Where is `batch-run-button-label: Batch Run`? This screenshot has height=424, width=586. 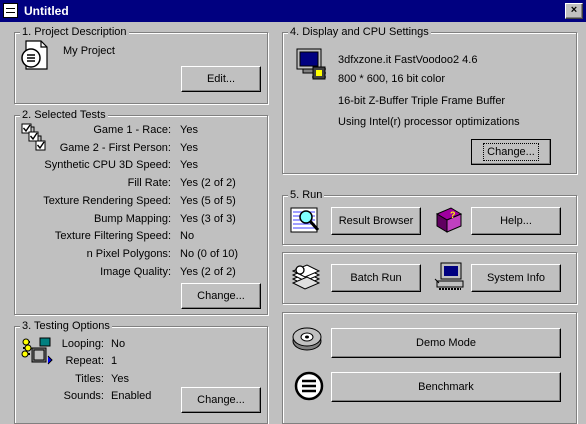 batch-run-button-label: Batch Run is located at coordinates (376, 278).